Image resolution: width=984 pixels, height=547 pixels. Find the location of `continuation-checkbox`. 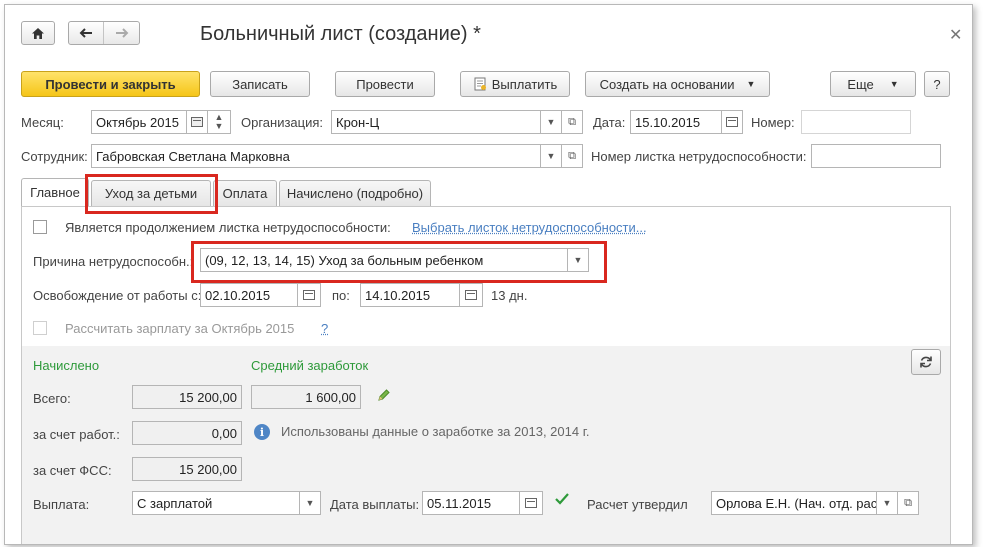

continuation-checkbox is located at coordinates (40, 227).